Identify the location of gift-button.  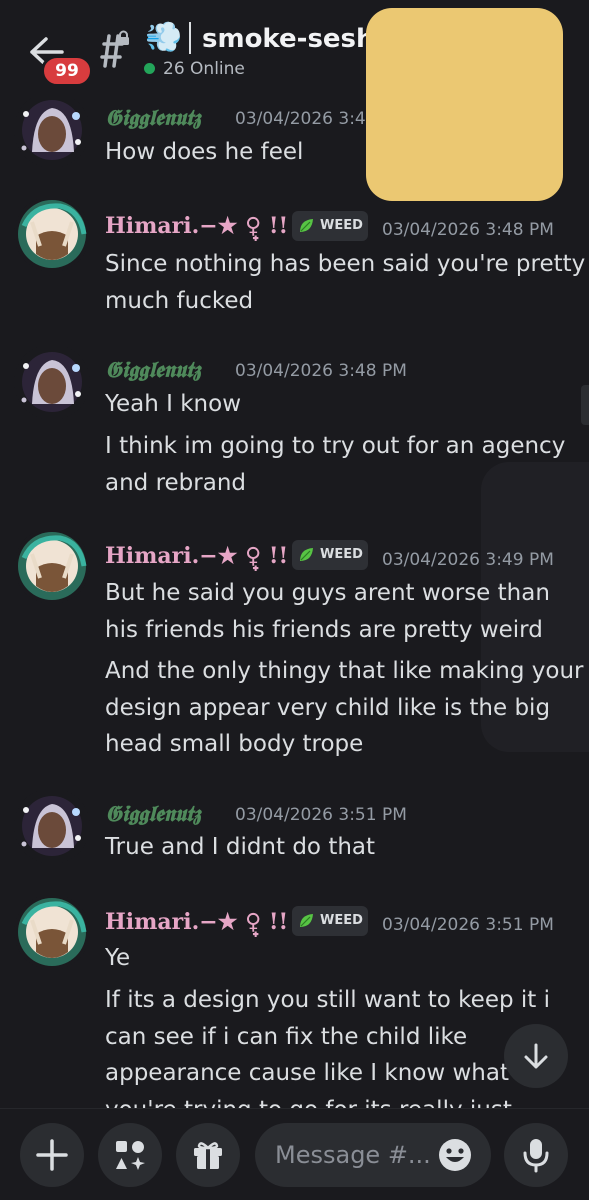
(208, 1155).